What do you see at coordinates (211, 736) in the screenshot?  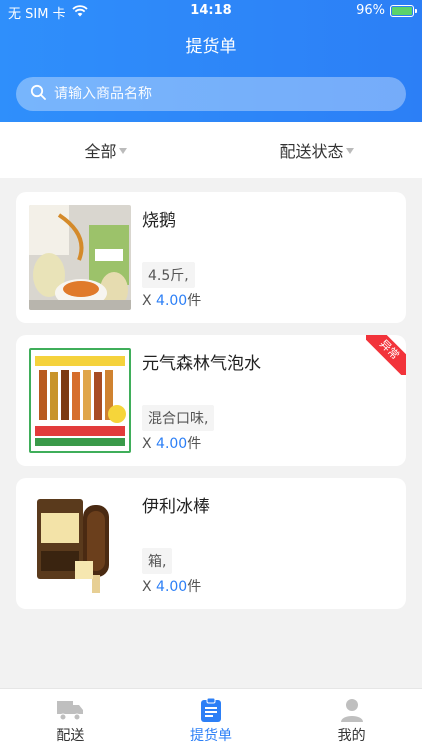 I see `tab-pickup-orders-label: 提货单` at bounding box center [211, 736].